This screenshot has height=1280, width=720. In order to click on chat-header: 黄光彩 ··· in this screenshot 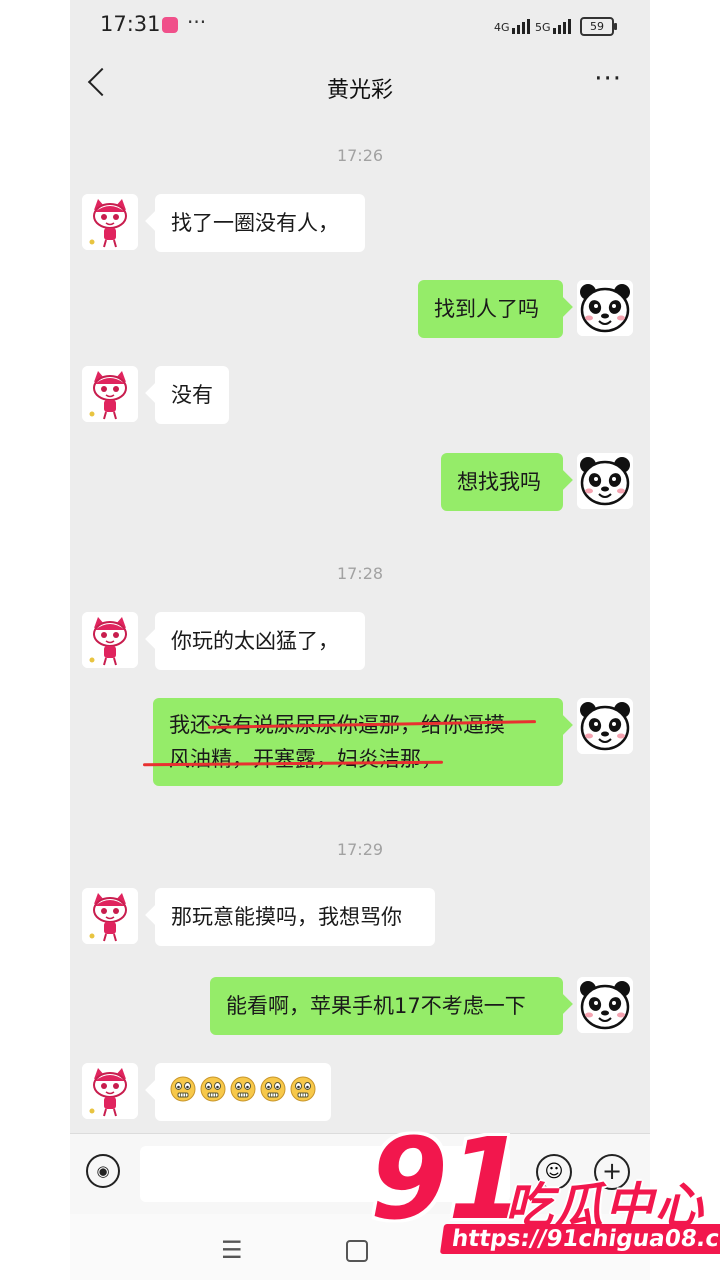, I will do `click(360, 87)`.